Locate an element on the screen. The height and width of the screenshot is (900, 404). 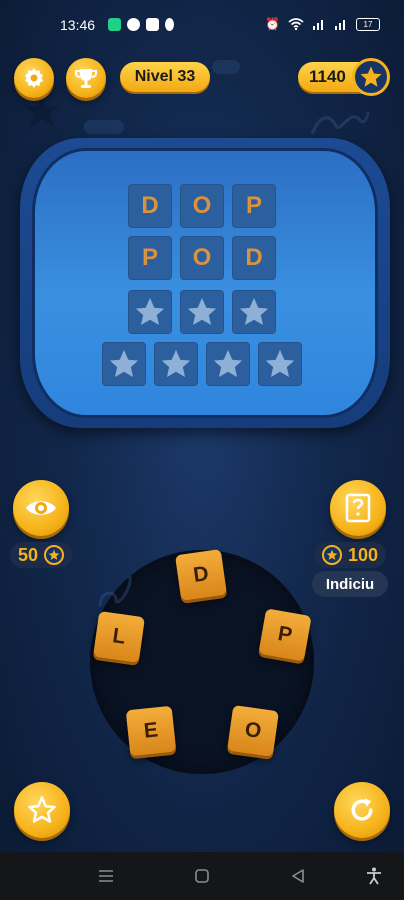
leaderboard-button is located at coordinates (86, 78).